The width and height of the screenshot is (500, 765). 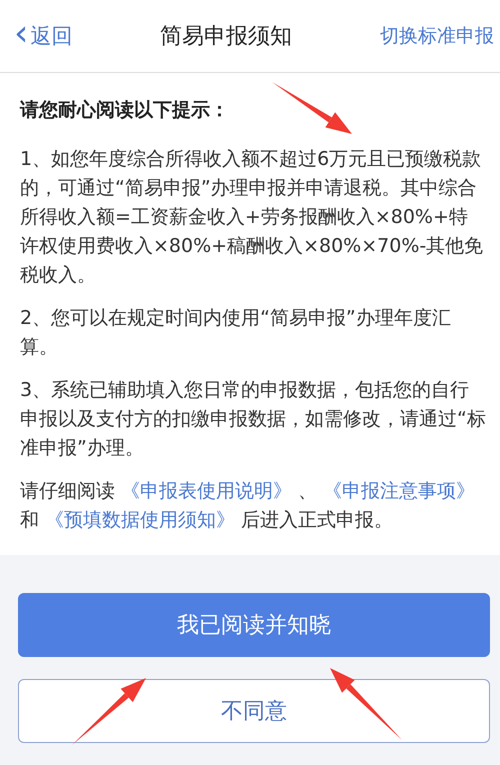 What do you see at coordinates (43, 36) in the screenshot?
I see `back-button: ‹返回` at bounding box center [43, 36].